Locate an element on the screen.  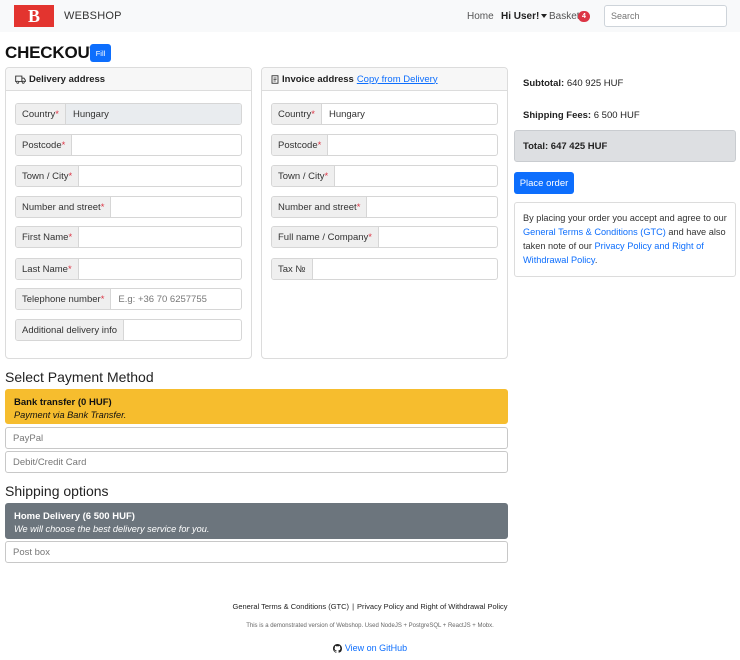
label-text: Telephone number is located at coordinates (61, 299).